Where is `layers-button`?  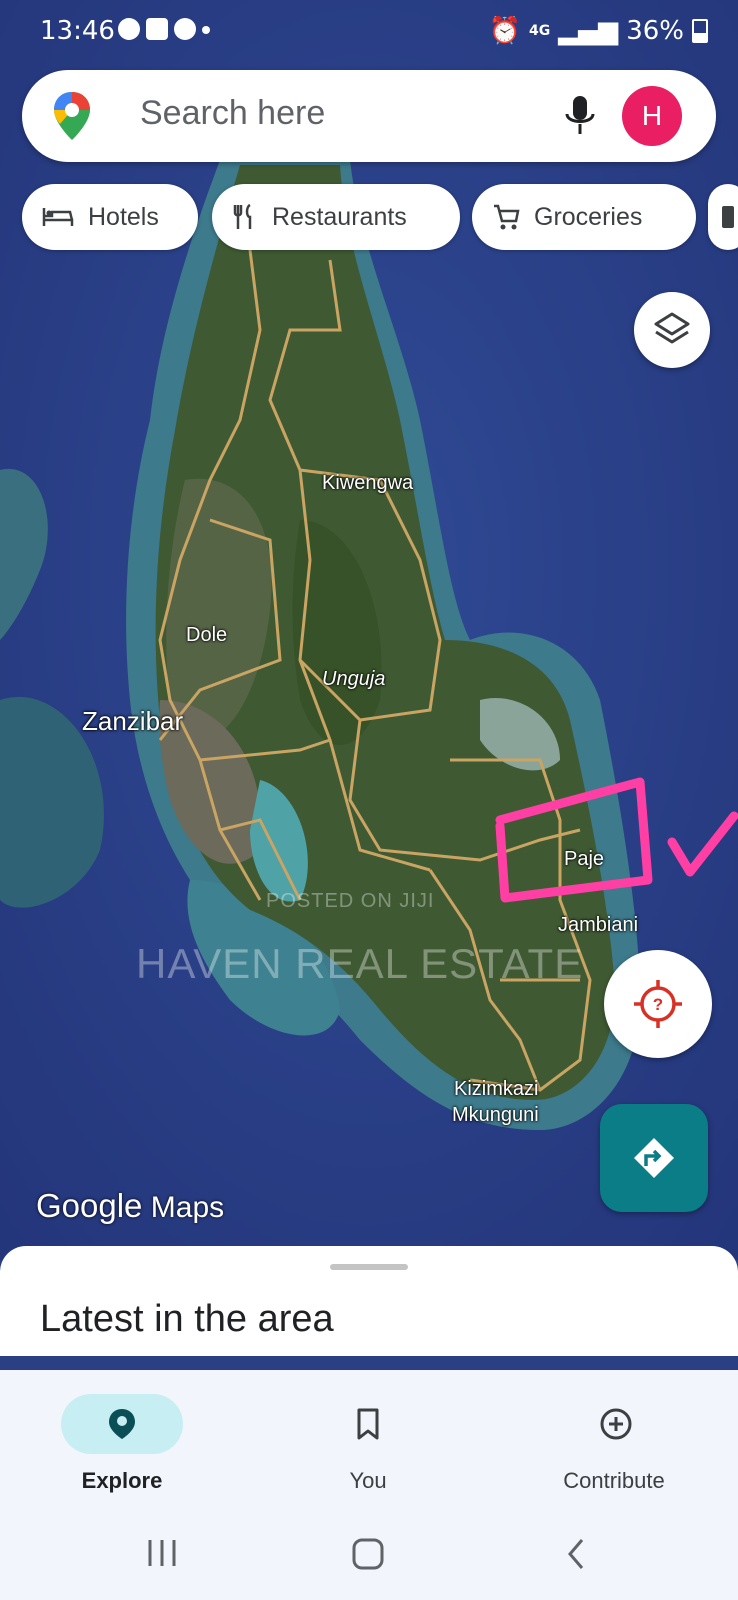
layers-button is located at coordinates (672, 330).